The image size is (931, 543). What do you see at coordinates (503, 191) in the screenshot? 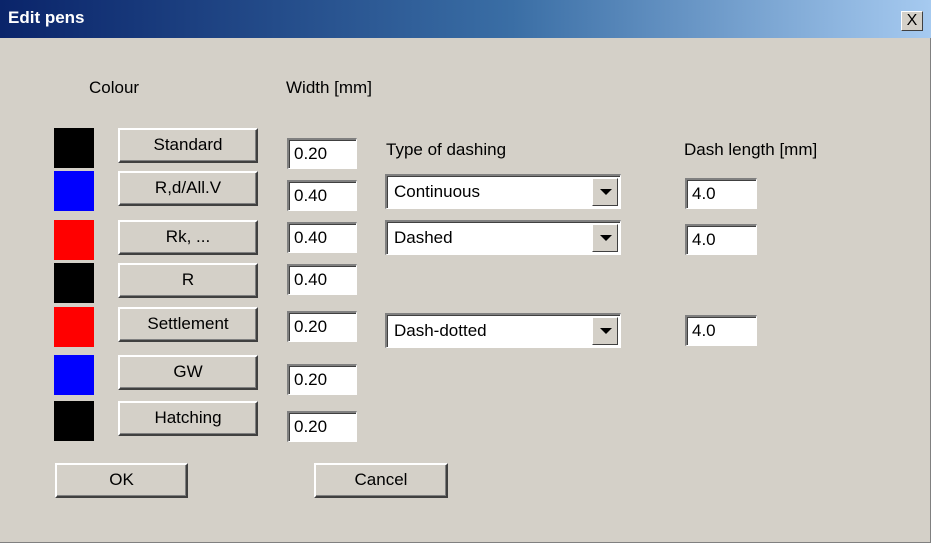
I see `dashing-select-rd-allv: Continuous` at bounding box center [503, 191].